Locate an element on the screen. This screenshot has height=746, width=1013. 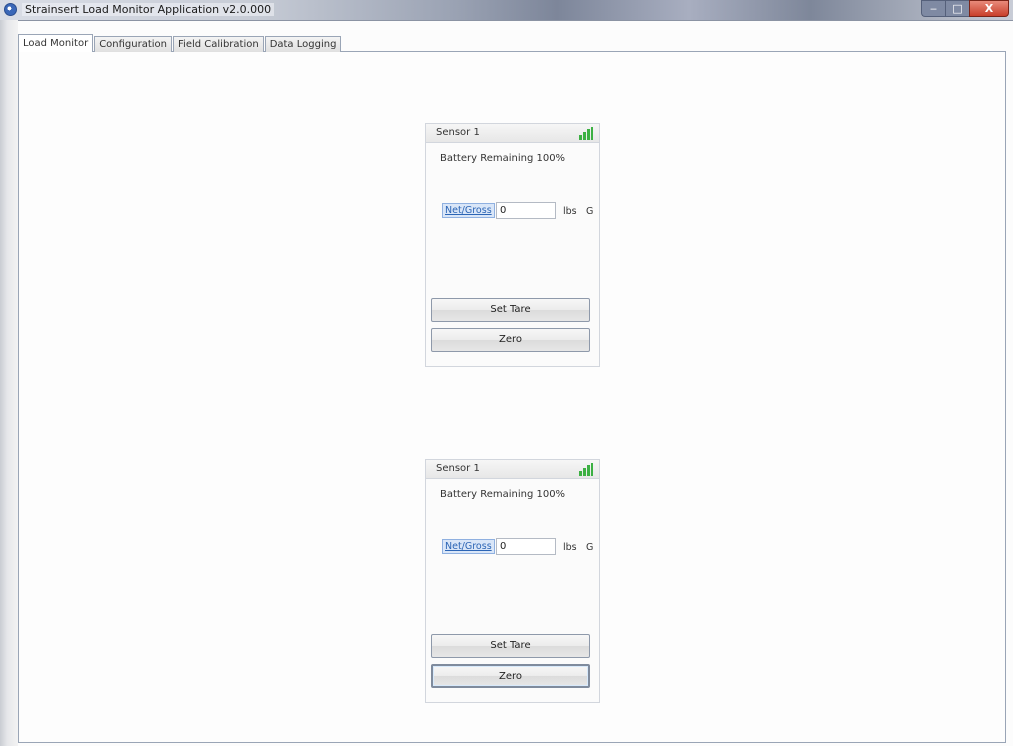
minimize-button: ‒ is located at coordinates (933, 8).